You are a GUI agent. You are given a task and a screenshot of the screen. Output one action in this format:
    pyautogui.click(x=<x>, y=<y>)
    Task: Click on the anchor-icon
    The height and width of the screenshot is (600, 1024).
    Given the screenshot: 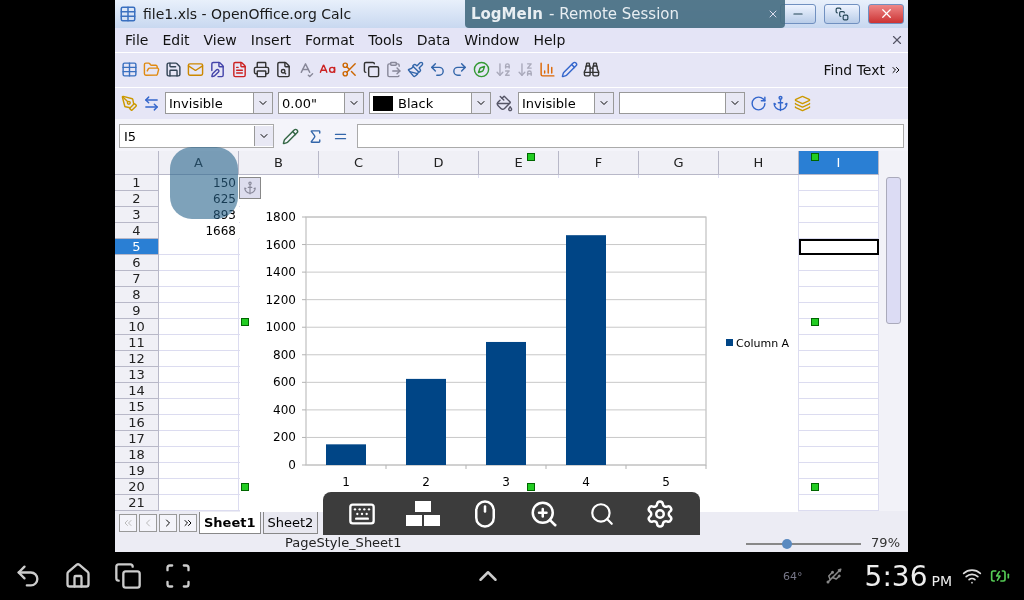 What is the action you would take?
    pyautogui.click(x=780, y=103)
    